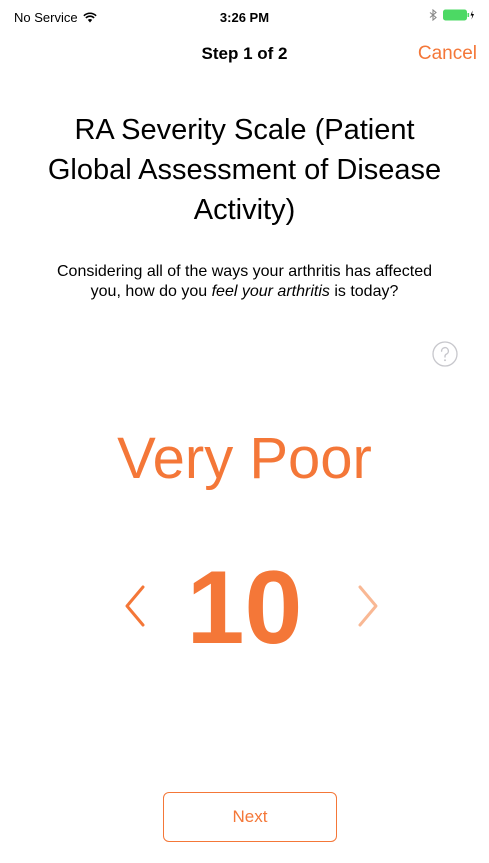 The height and width of the screenshot is (863, 489). What do you see at coordinates (433, 15) in the screenshot?
I see `bluetooth-icon` at bounding box center [433, 15].